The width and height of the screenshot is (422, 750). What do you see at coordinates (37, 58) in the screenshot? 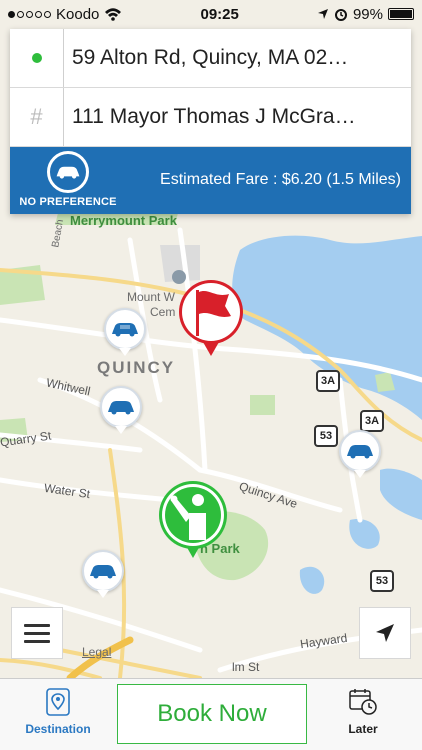
I see `pickup-dot-icon` at bounding box center [37, 58].